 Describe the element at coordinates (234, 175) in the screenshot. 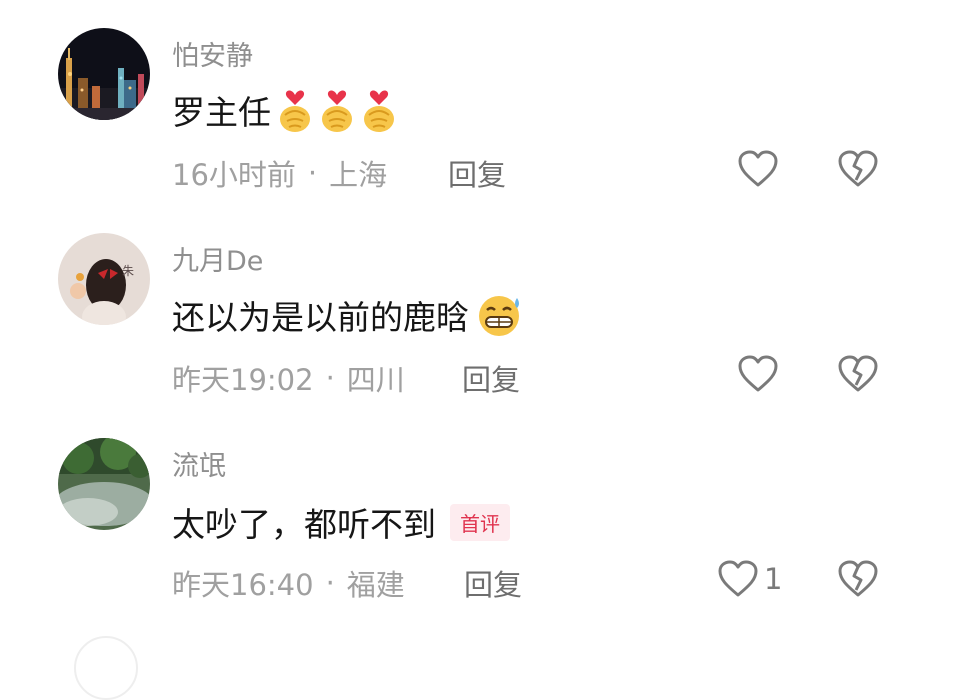

I see `comment-time: 16小时前` at that location.